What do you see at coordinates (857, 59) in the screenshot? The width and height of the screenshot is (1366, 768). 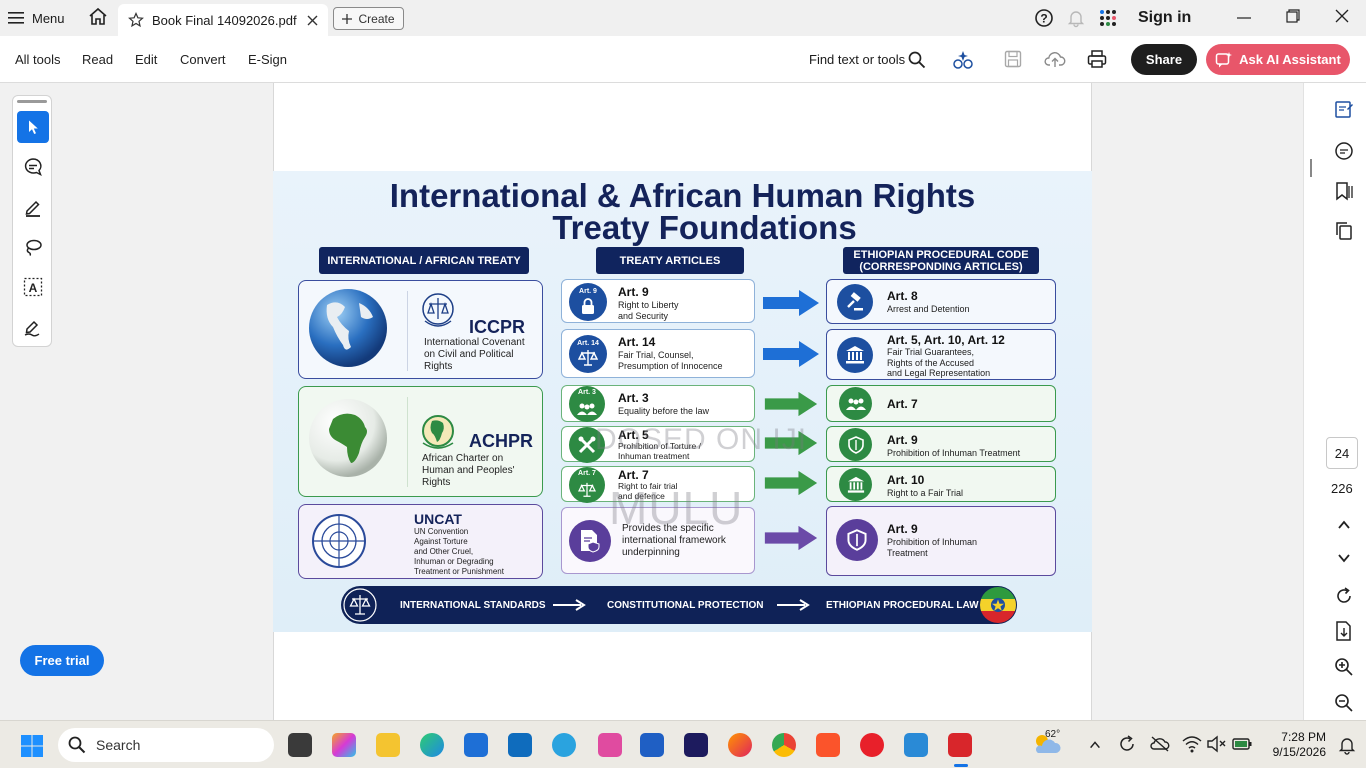 I see `find-text-link: Find text or tools` at bounding box center [857, 59].